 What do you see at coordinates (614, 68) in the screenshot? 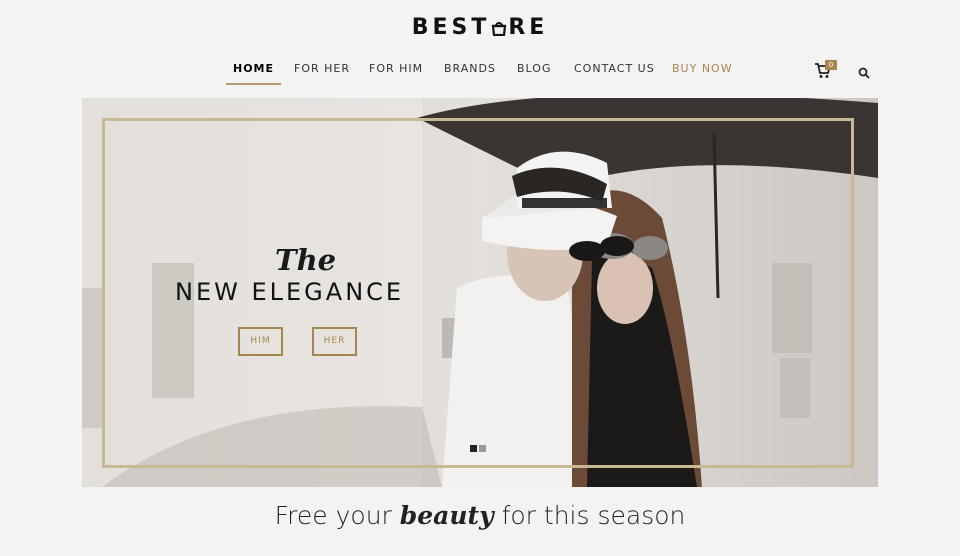
I see `nav-contact-us: CONTACT US` at bounding box center [614, 68].